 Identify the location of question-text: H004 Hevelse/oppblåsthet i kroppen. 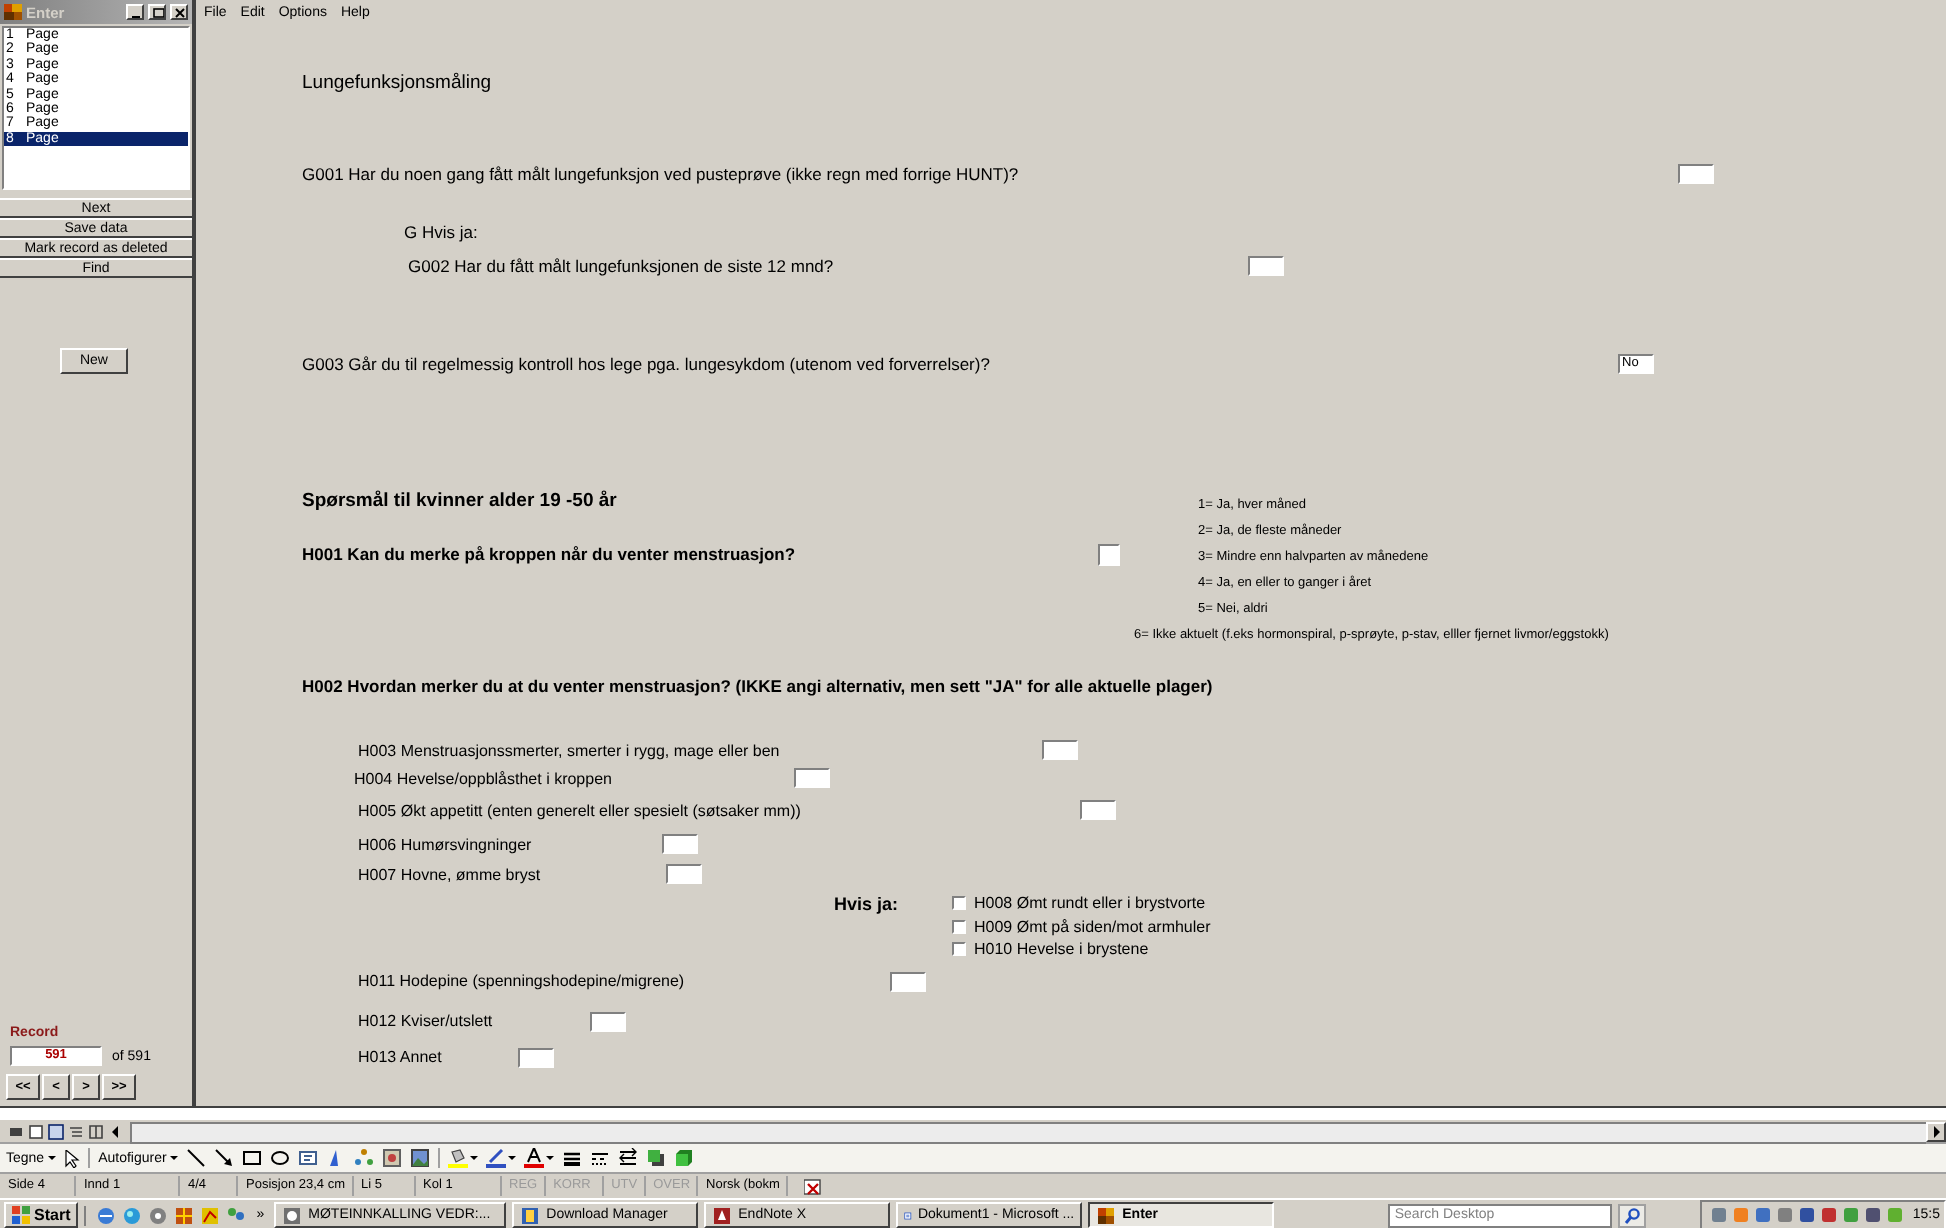
(484, 778).